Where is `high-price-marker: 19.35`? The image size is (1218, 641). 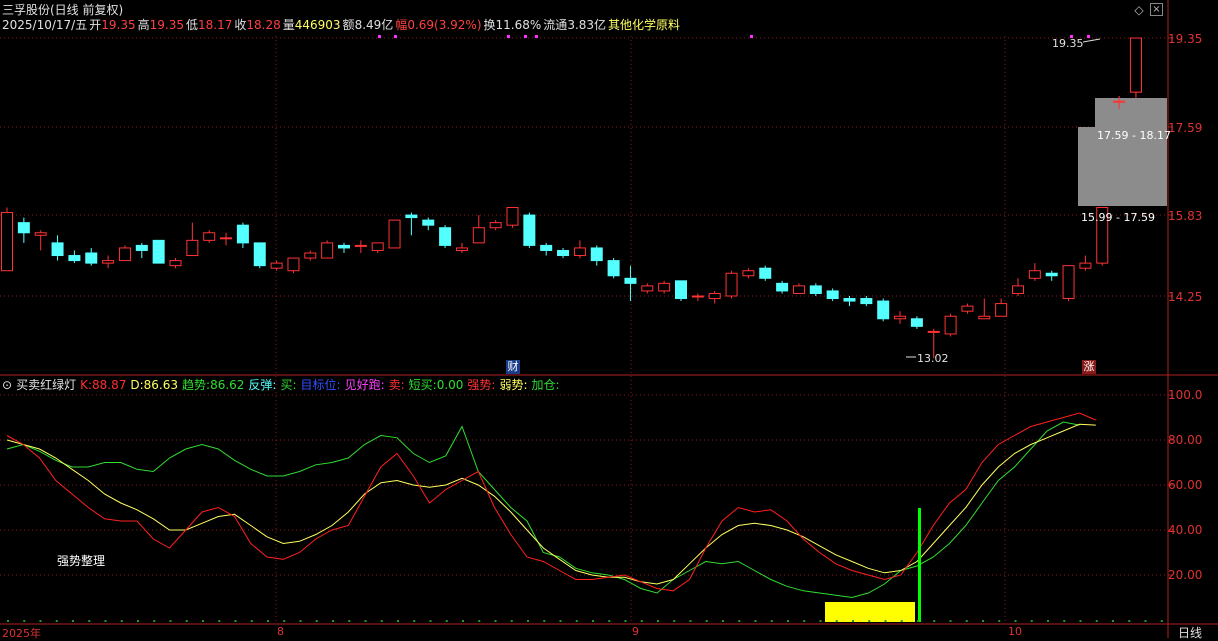 high-price-marker: 19.35 is located at coordinates (1068, 43).